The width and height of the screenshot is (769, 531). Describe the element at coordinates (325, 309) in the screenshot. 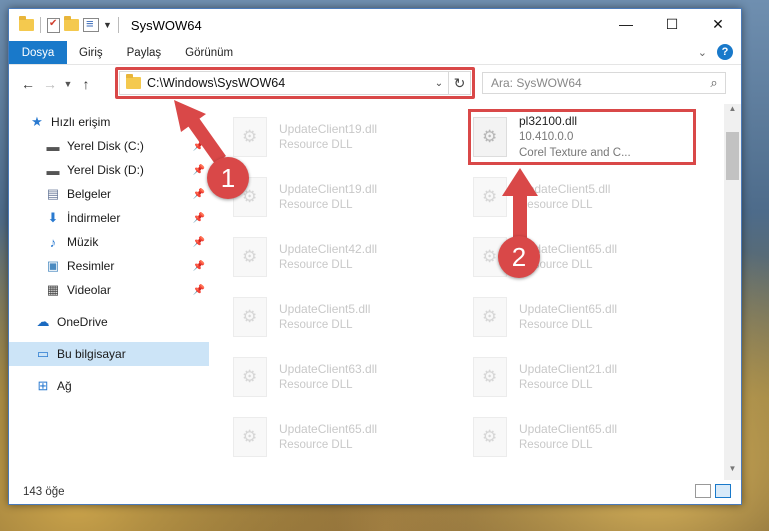

I see `file-name: UpdateClient5.dll` at that location.